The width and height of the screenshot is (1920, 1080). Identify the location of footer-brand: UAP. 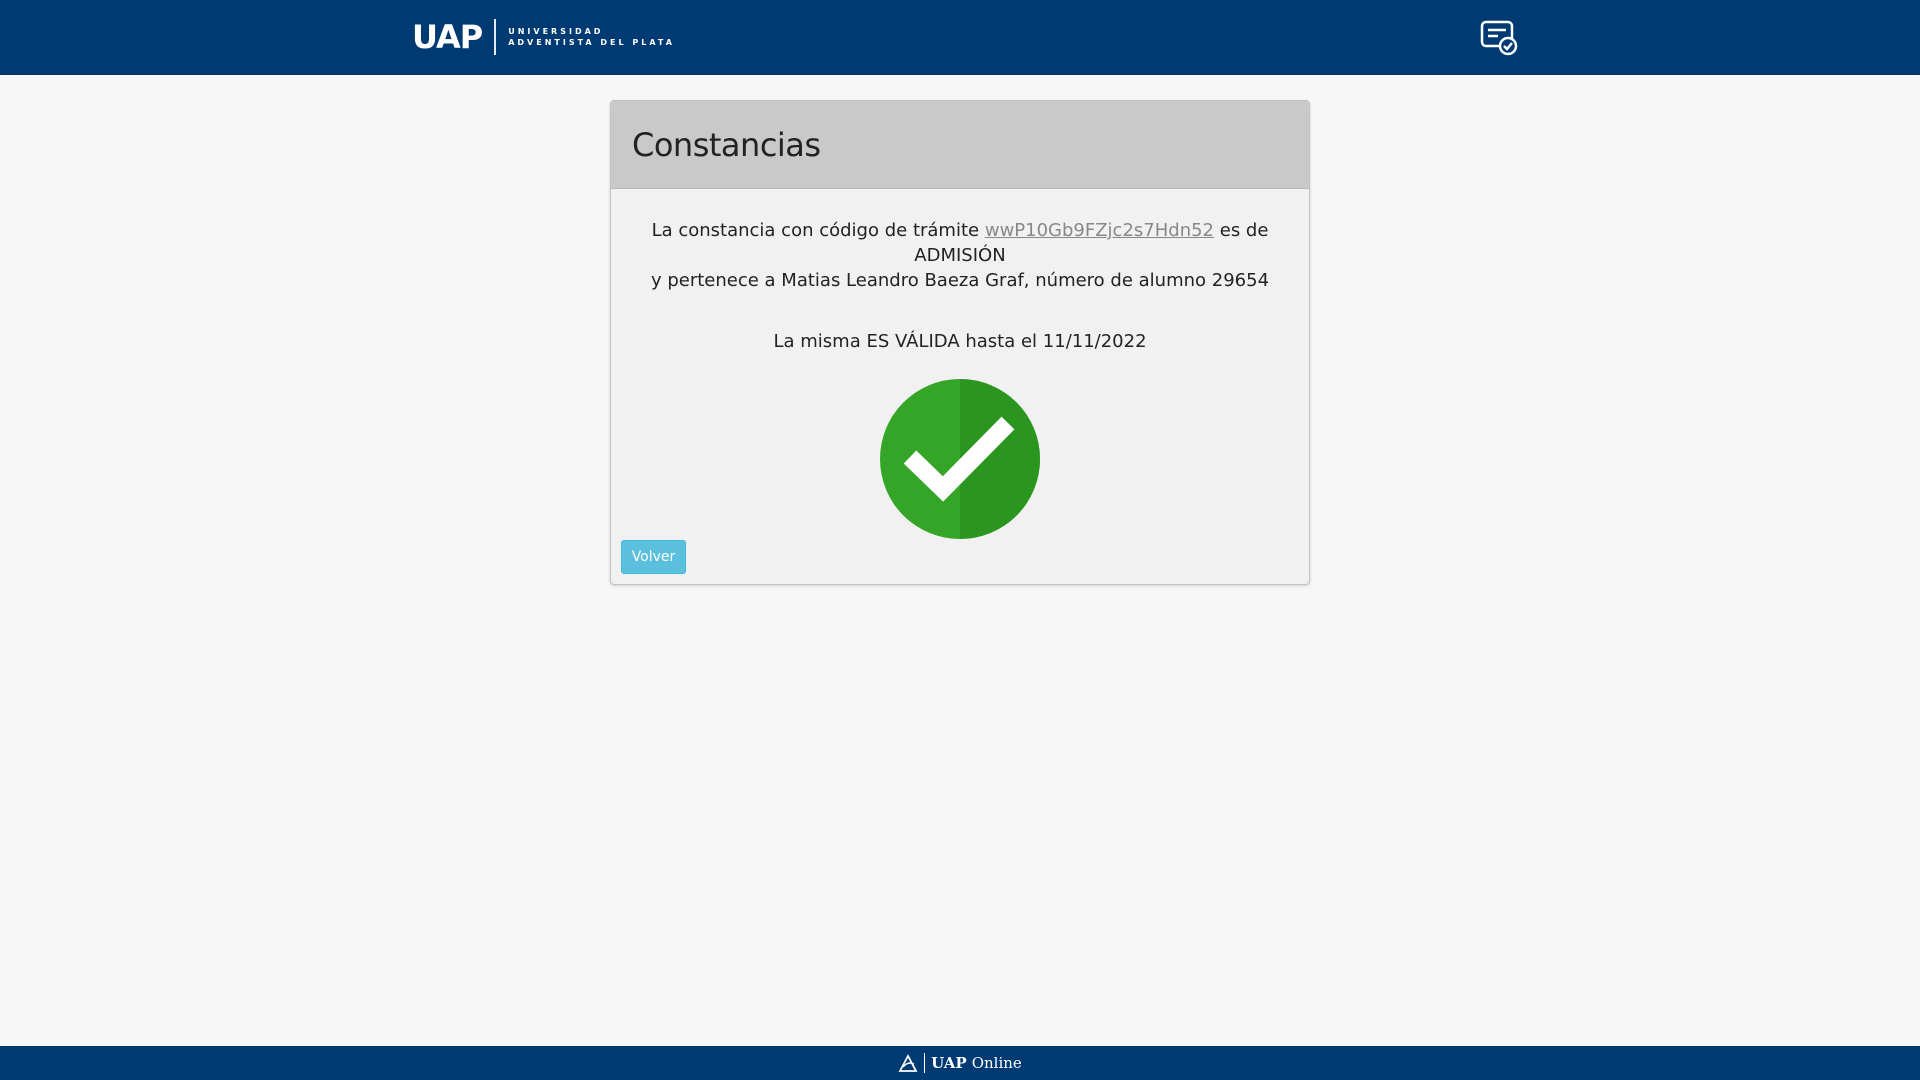
(949, 1063).